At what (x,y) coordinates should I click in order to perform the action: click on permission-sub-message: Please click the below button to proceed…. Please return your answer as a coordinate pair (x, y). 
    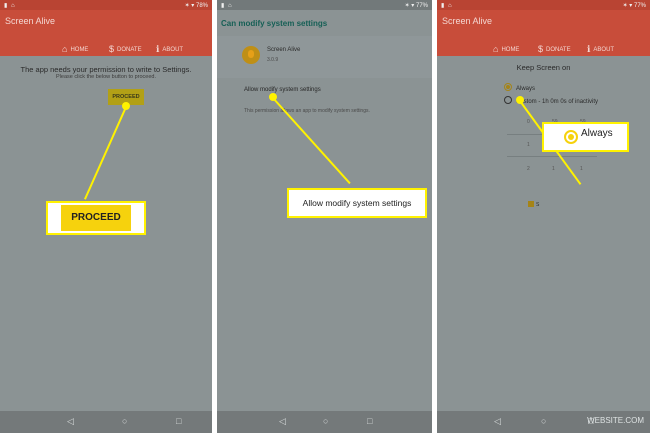
    Looking at the image, I should click on (106, 77).